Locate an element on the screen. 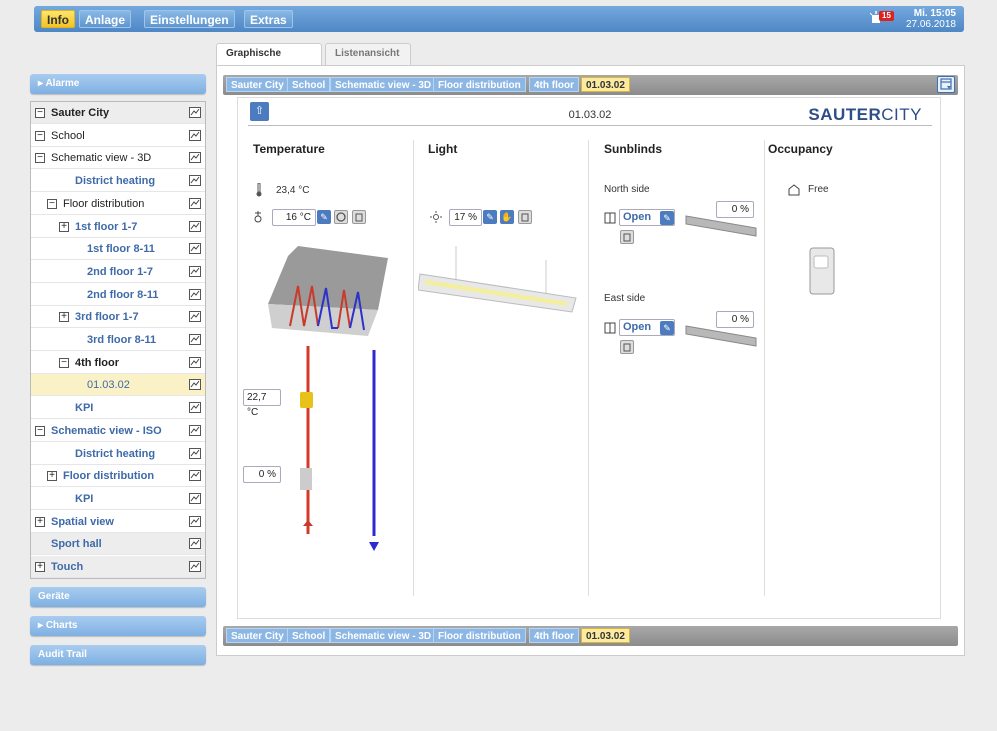 The image size is (997, 731). tree-item: − Sauter City is located at coordinates (118, 113).